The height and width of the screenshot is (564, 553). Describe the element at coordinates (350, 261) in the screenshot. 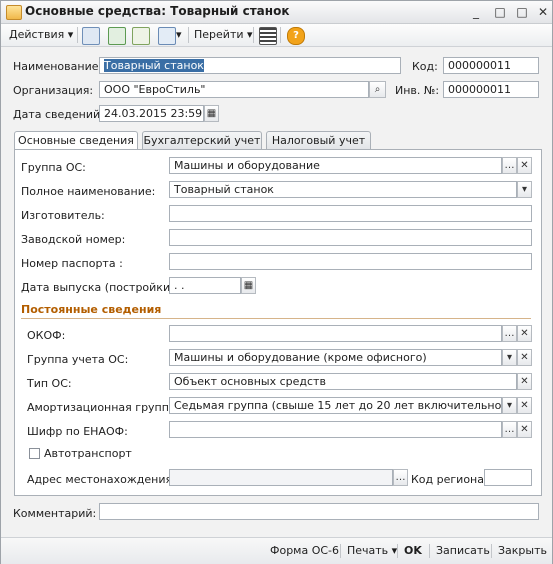

I see `passport-number-field` at that location.